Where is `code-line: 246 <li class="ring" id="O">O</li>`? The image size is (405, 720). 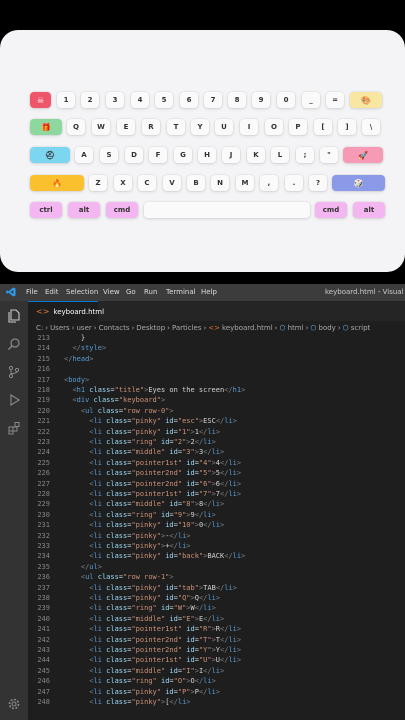 code-line: 246 <li class="ring" id="O">O</li> is located at coordinates (216, 681).